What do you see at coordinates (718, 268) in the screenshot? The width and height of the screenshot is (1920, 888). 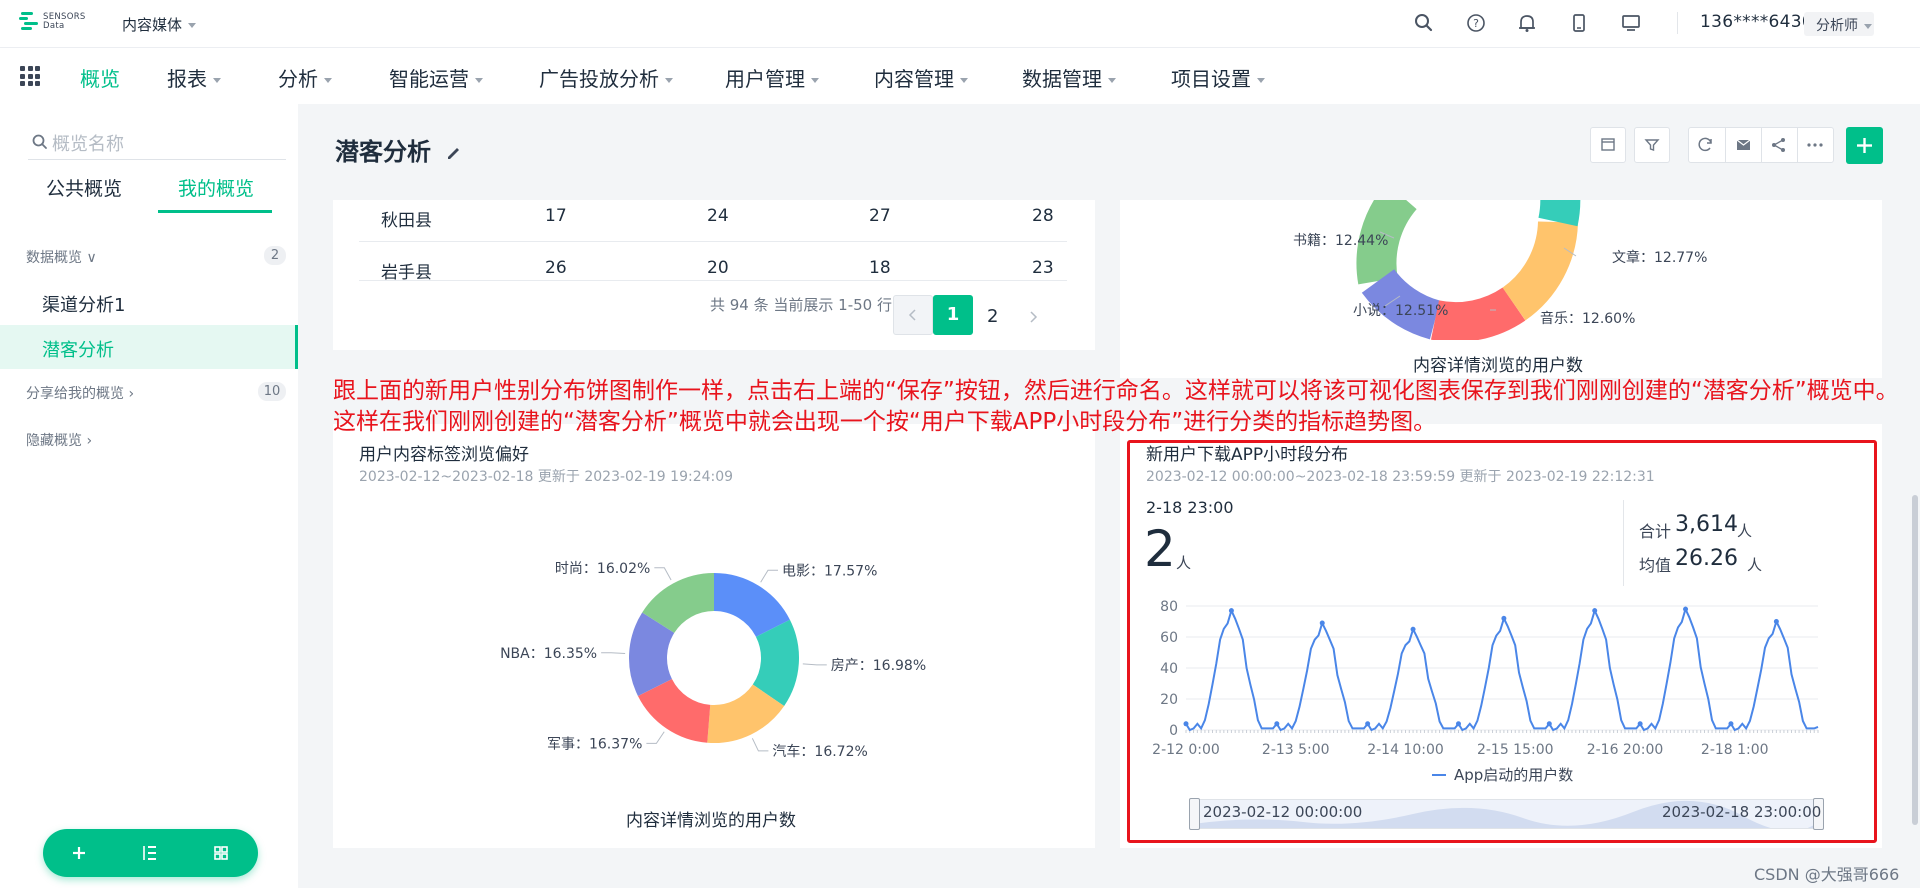 I see `table-cell: 20` at bounding box center [718, 268].